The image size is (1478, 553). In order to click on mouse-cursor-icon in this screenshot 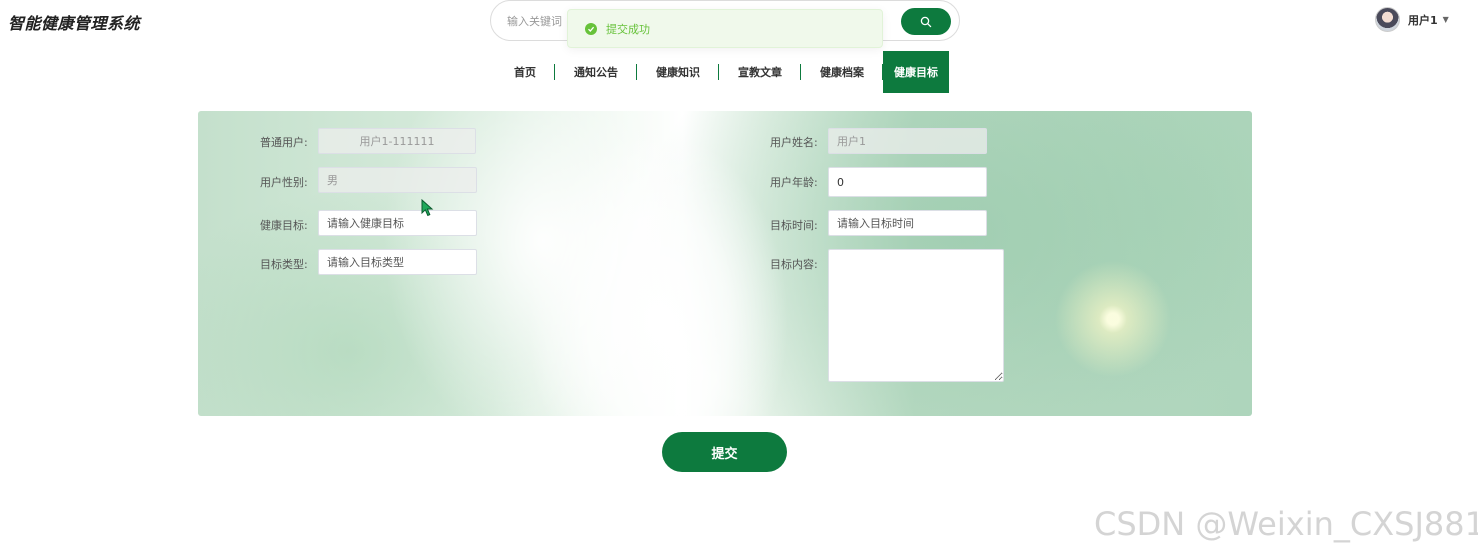, I will do `click(427, 208)`.